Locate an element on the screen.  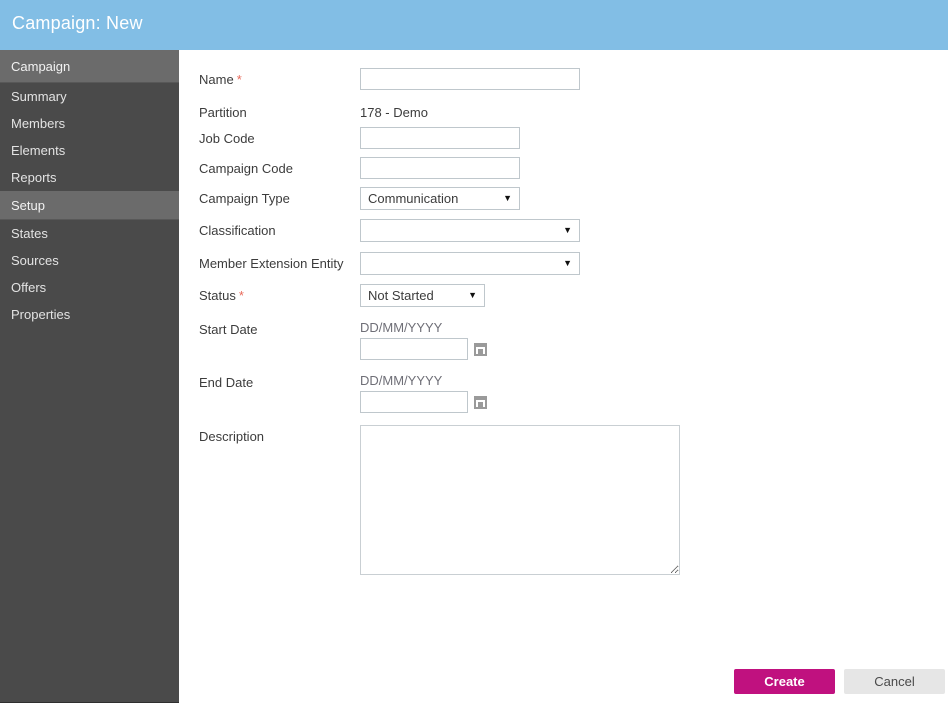
partition-field-wrap: 178 - Demo is located at coordinates (639, 112).